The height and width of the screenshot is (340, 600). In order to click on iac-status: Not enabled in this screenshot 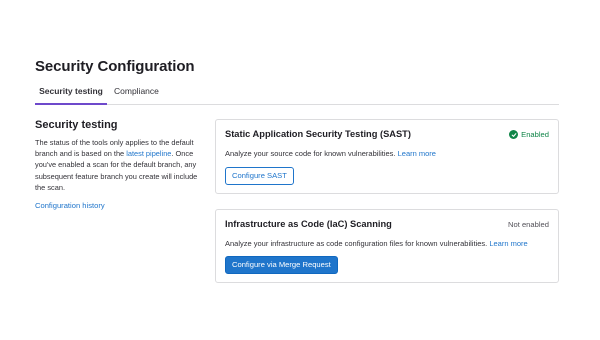, I will do `click(528, 224)`.